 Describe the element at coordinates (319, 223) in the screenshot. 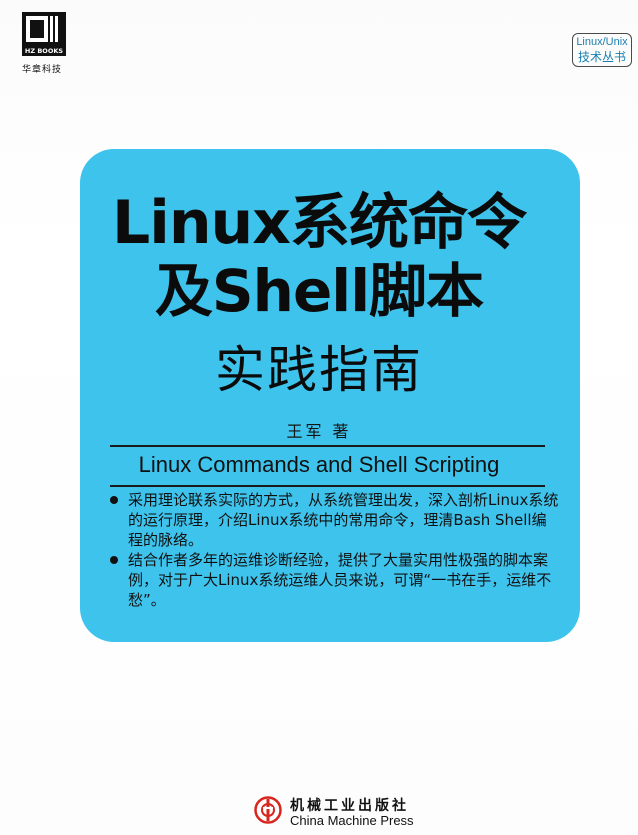

I see `book-title-line1: Linux系统命令` at that location.